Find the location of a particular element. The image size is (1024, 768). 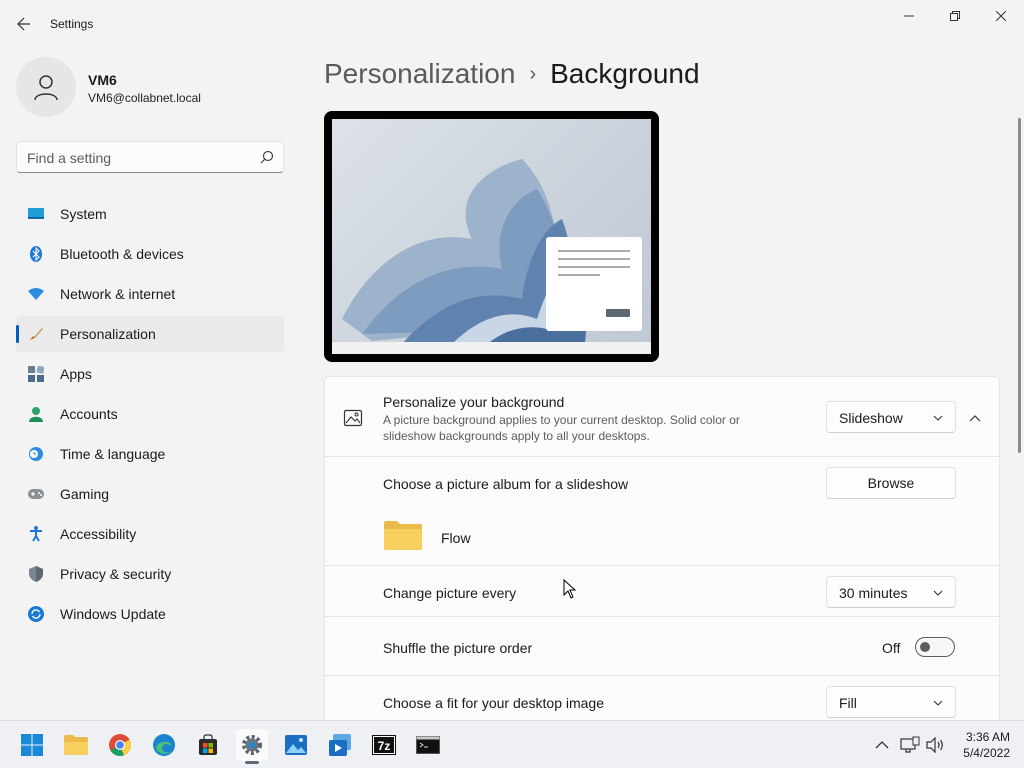

taskbar-photos is located at coordinates (296, 745).